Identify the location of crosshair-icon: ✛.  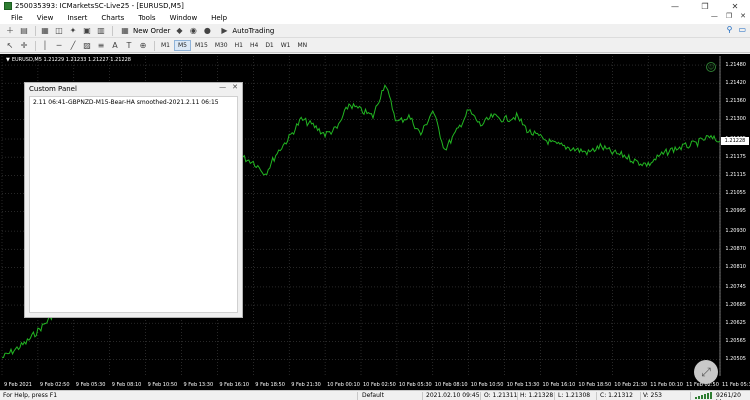
(24, 45).